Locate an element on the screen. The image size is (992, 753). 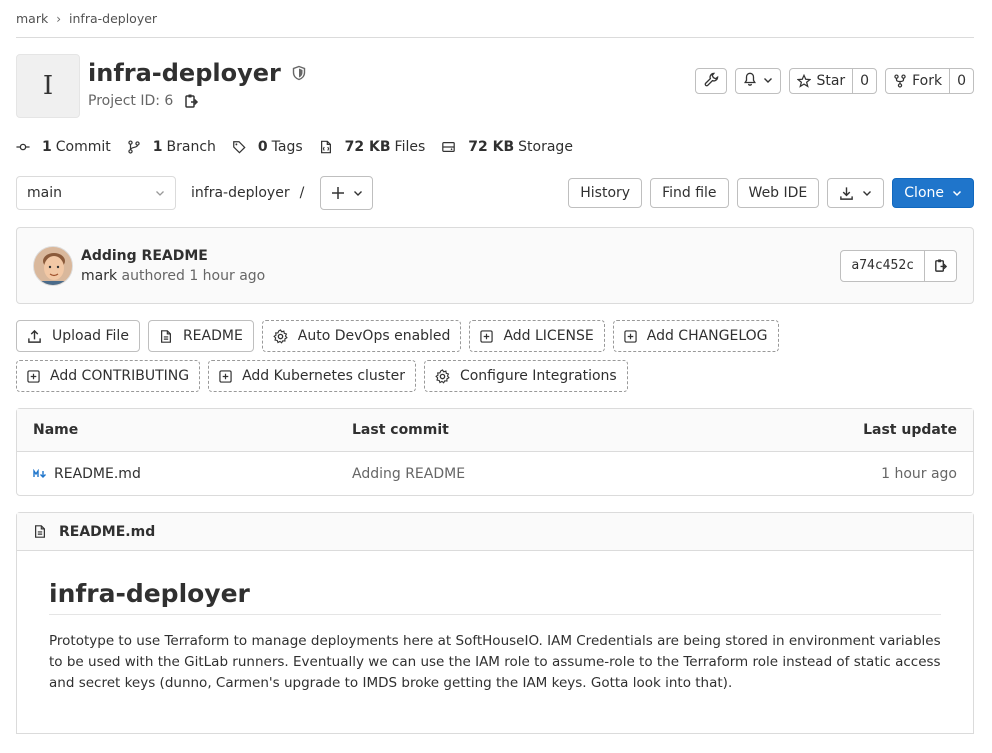
add-to-tree-button is located at coordinates (347, 193).